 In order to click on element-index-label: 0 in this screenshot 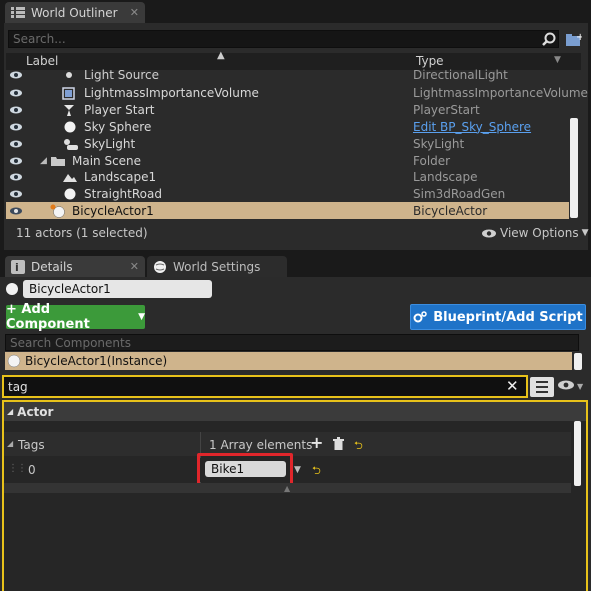, I will do `click(32, 470)`.